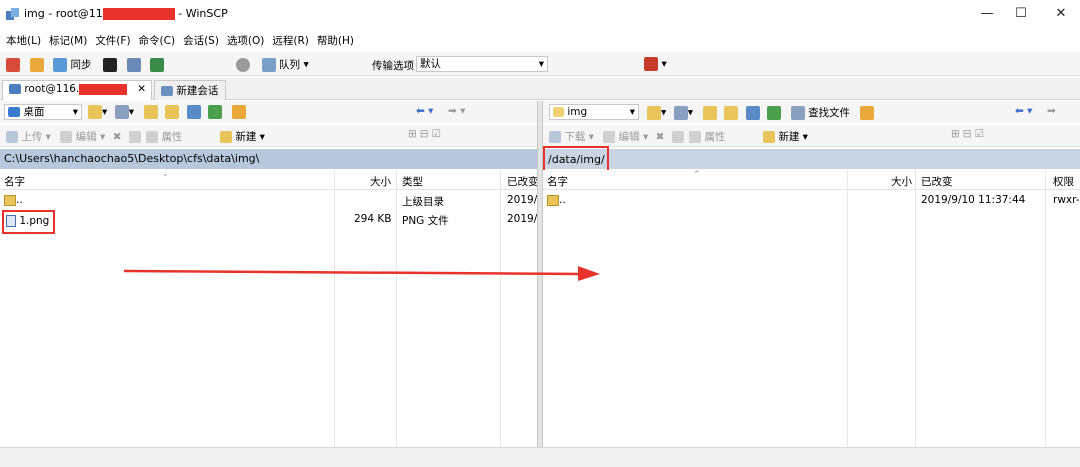  I want to click on maximize-button: ☐, so click(1021, 14).